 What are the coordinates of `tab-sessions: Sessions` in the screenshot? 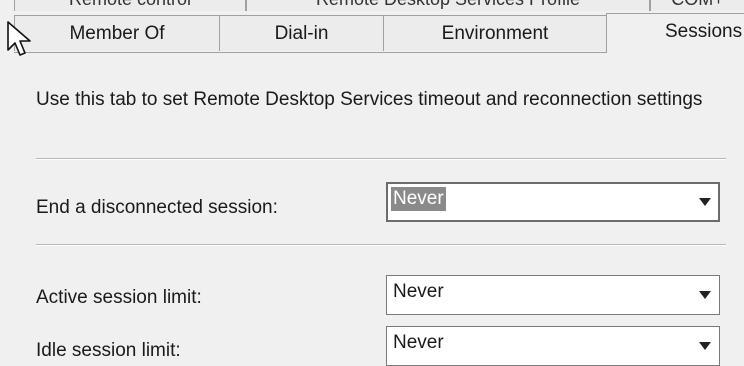 It's located at (675, 33).